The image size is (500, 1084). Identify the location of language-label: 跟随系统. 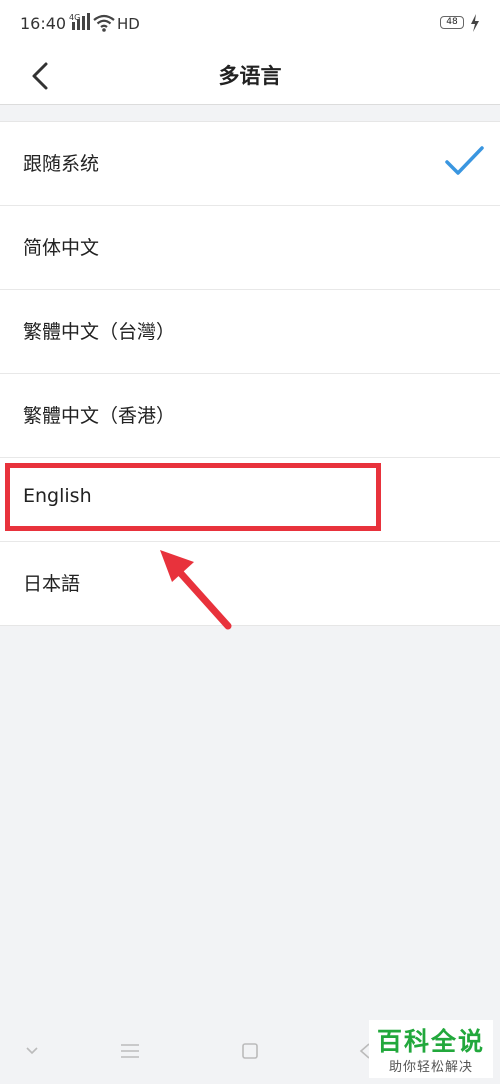
(61, 164).